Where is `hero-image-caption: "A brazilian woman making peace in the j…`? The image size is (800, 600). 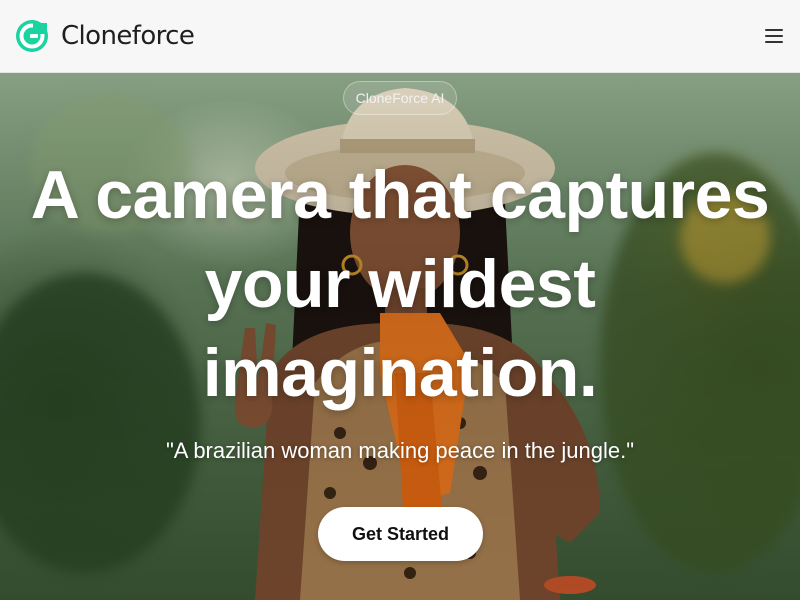 hero-image-caption: "A brazilian woman making peace in the j… is located at coordinates (400, 450).